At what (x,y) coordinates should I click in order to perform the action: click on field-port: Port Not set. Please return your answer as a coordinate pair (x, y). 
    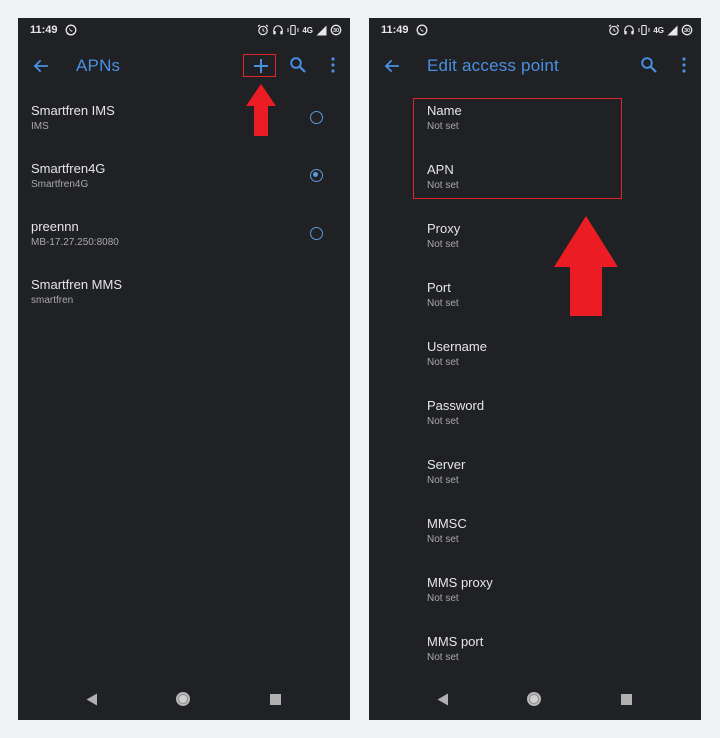
    Looking at the image, I should click on (535, 304).